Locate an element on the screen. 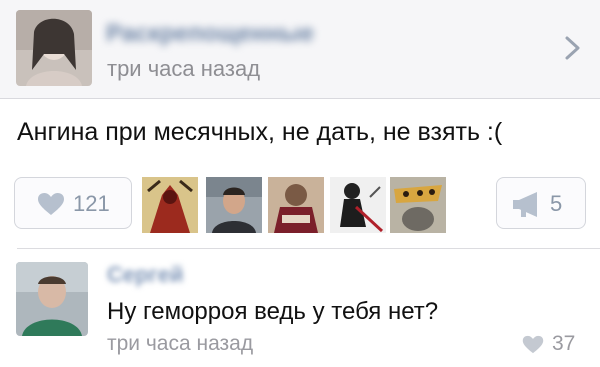 Image resolution: width=600 pixels, height=367 pixels. like-button: 121 is located at coordinates (73, 203).